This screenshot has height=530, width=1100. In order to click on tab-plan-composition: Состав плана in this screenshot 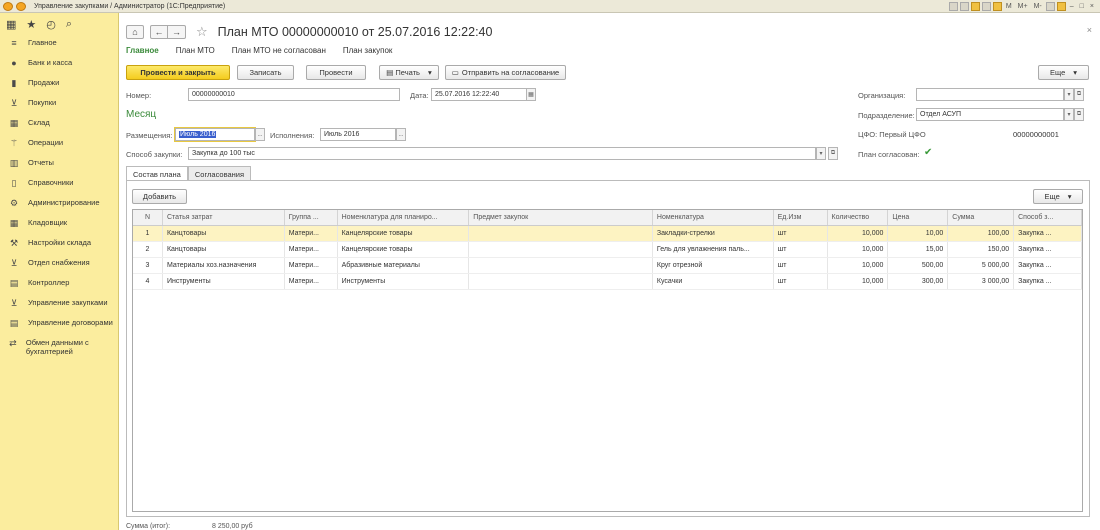, I will do `click(157, 173)`.